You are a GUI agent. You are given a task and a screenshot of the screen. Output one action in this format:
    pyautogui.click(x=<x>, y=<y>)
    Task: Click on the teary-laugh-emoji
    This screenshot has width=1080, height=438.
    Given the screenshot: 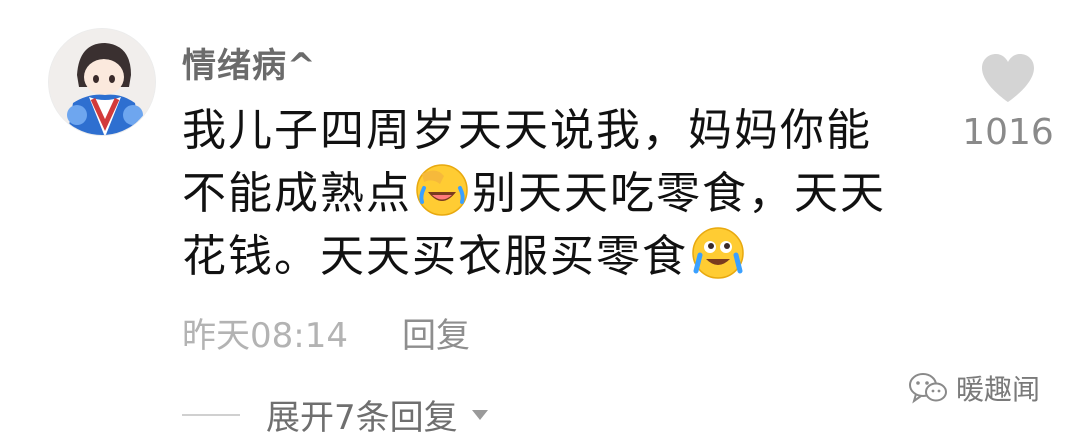 What is the action you would take?
    pyautogui.click(x=718, y=253)
    